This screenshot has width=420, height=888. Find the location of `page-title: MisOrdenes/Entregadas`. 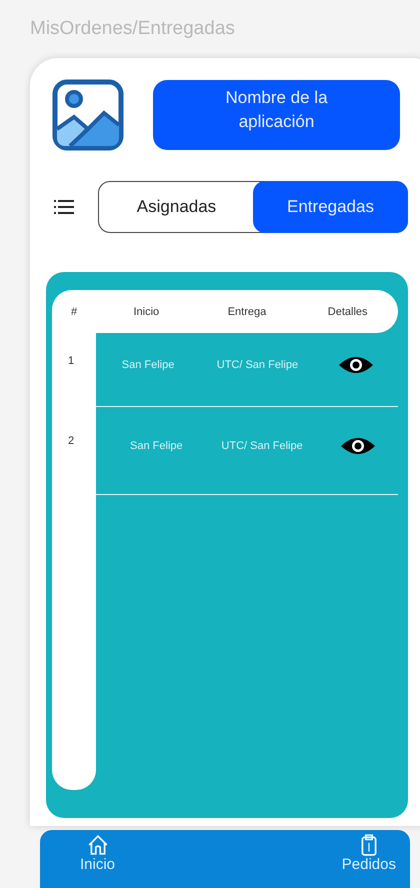

page-title: MisOrdenes/Entregadas is located at coordinates (132, 29).